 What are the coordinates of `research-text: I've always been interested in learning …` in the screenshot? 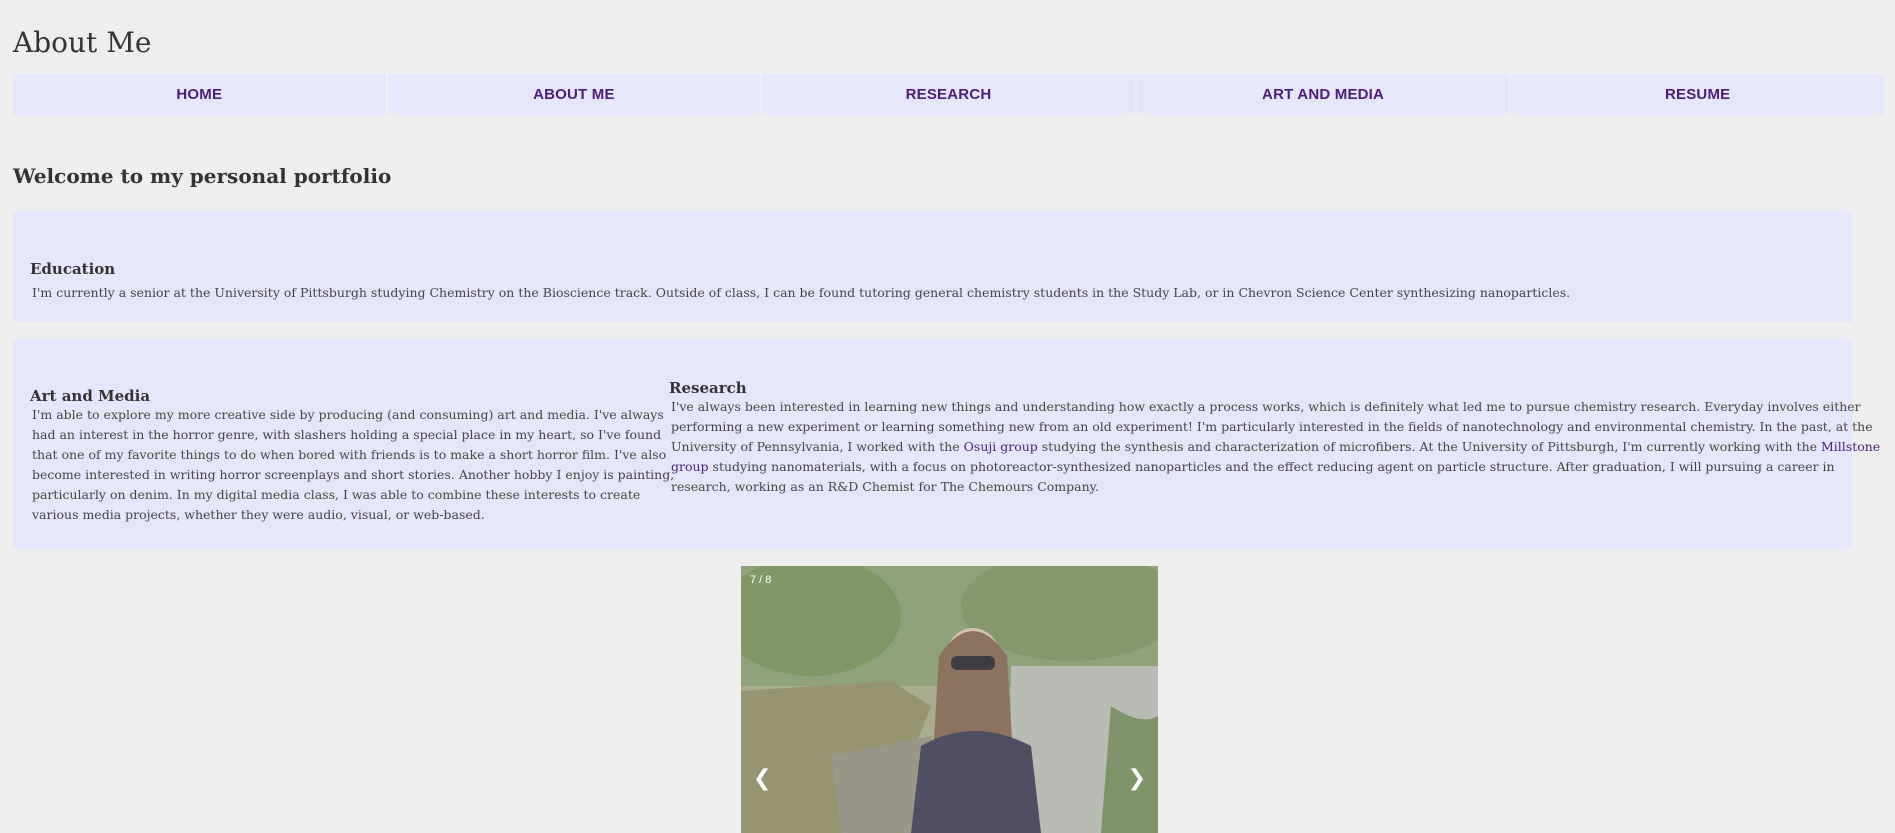 It's located at (1278, 447).